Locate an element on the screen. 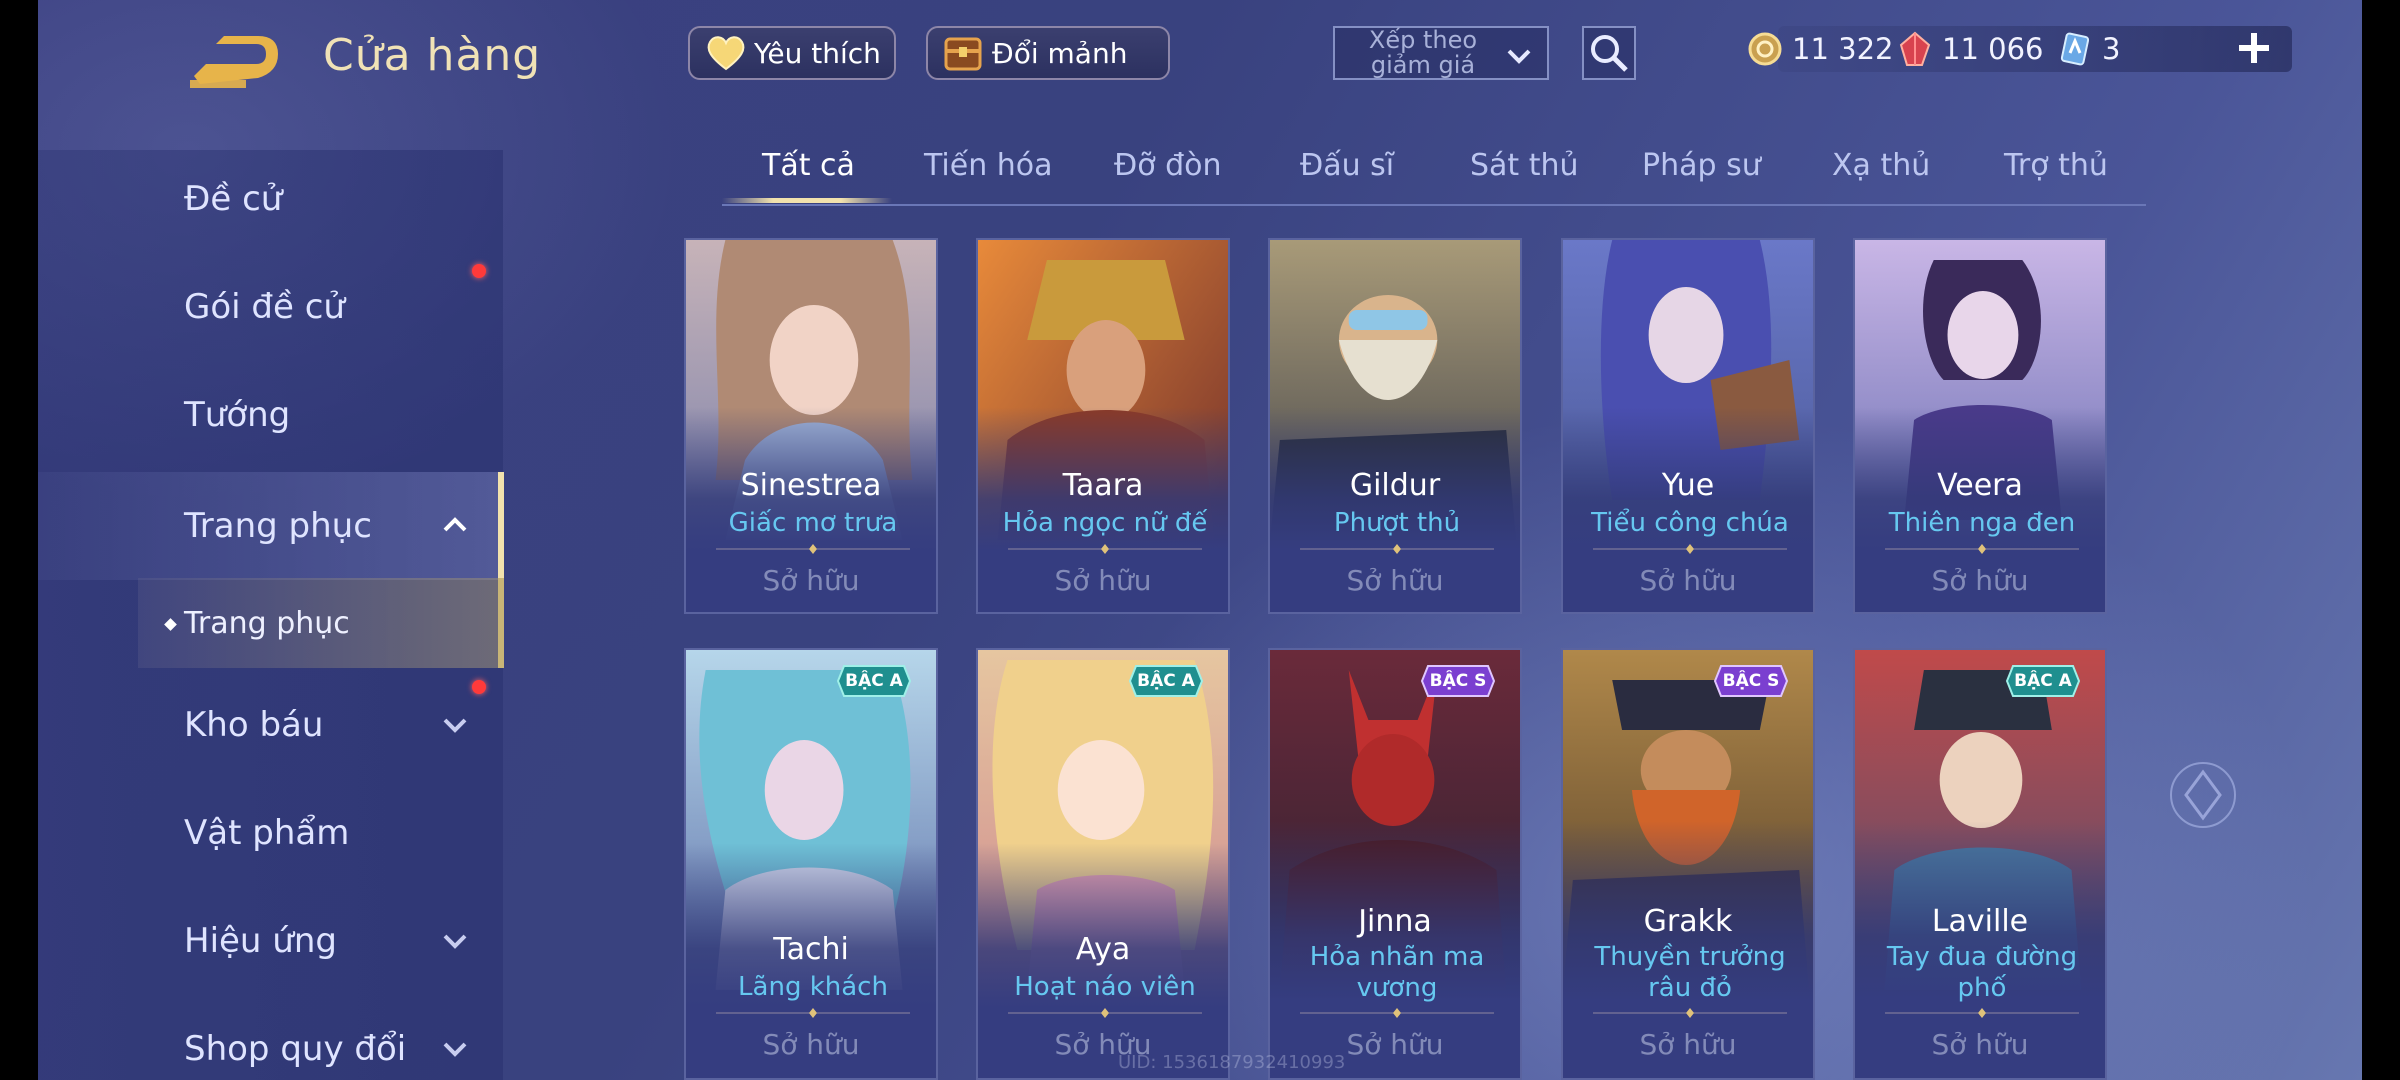  back-arrow-icon is located at coordinates (236, 62).